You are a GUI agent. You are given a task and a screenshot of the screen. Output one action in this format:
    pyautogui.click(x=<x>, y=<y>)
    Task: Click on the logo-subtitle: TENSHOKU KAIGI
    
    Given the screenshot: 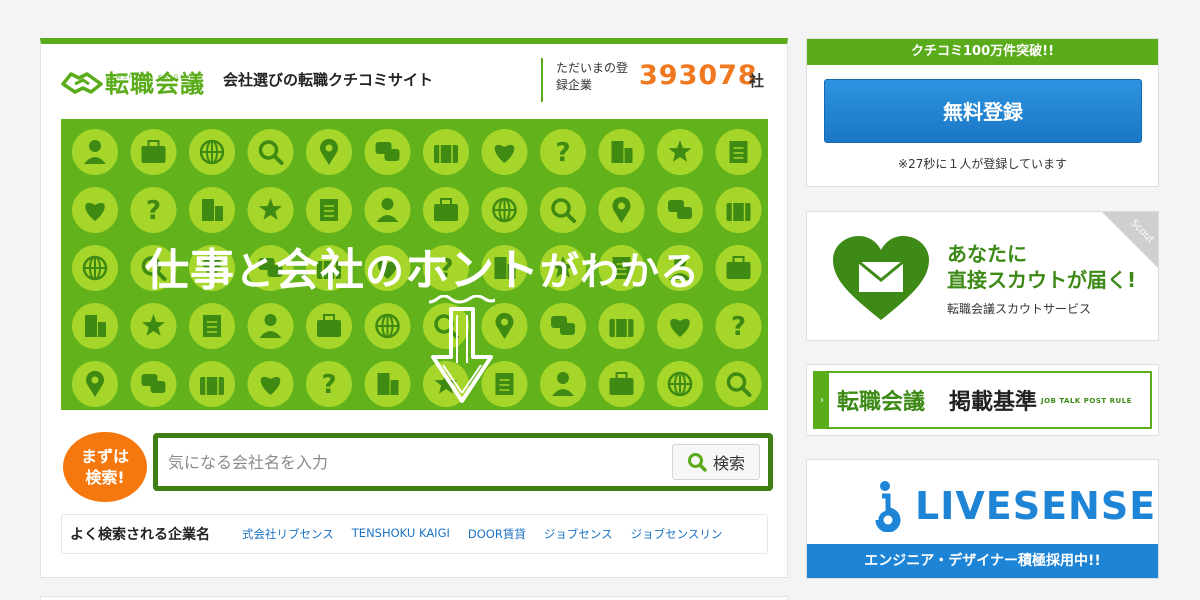 What is the action you would take?
    pyautogui.click(x=145, y=77)
    